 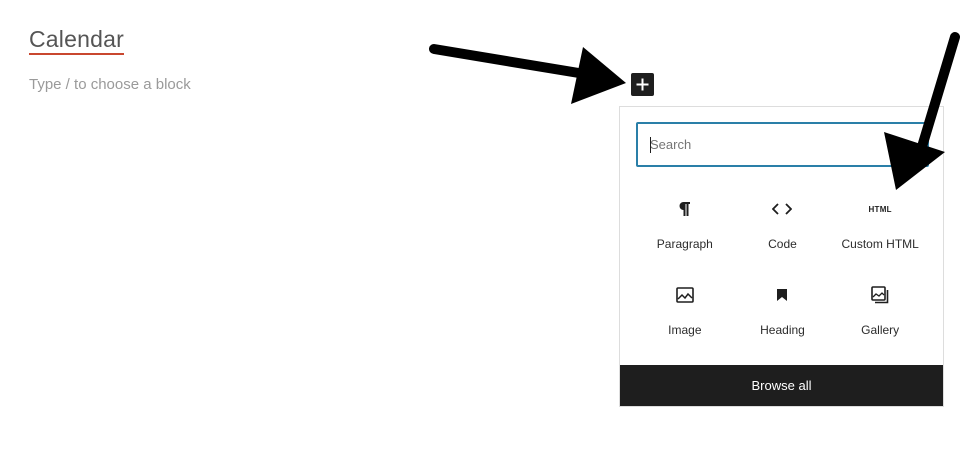 I want to click on search-field, so click(x=782, y=144).